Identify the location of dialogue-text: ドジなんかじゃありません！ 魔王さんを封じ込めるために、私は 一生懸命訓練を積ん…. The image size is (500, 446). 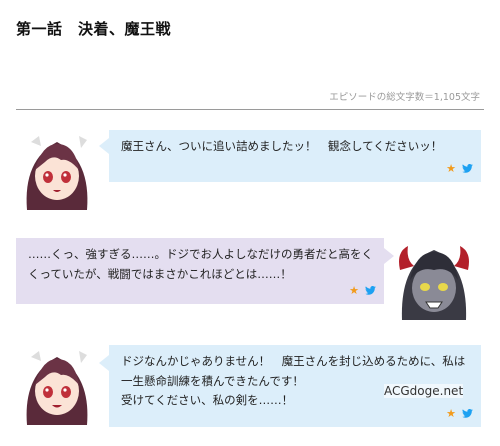
(293, 380).